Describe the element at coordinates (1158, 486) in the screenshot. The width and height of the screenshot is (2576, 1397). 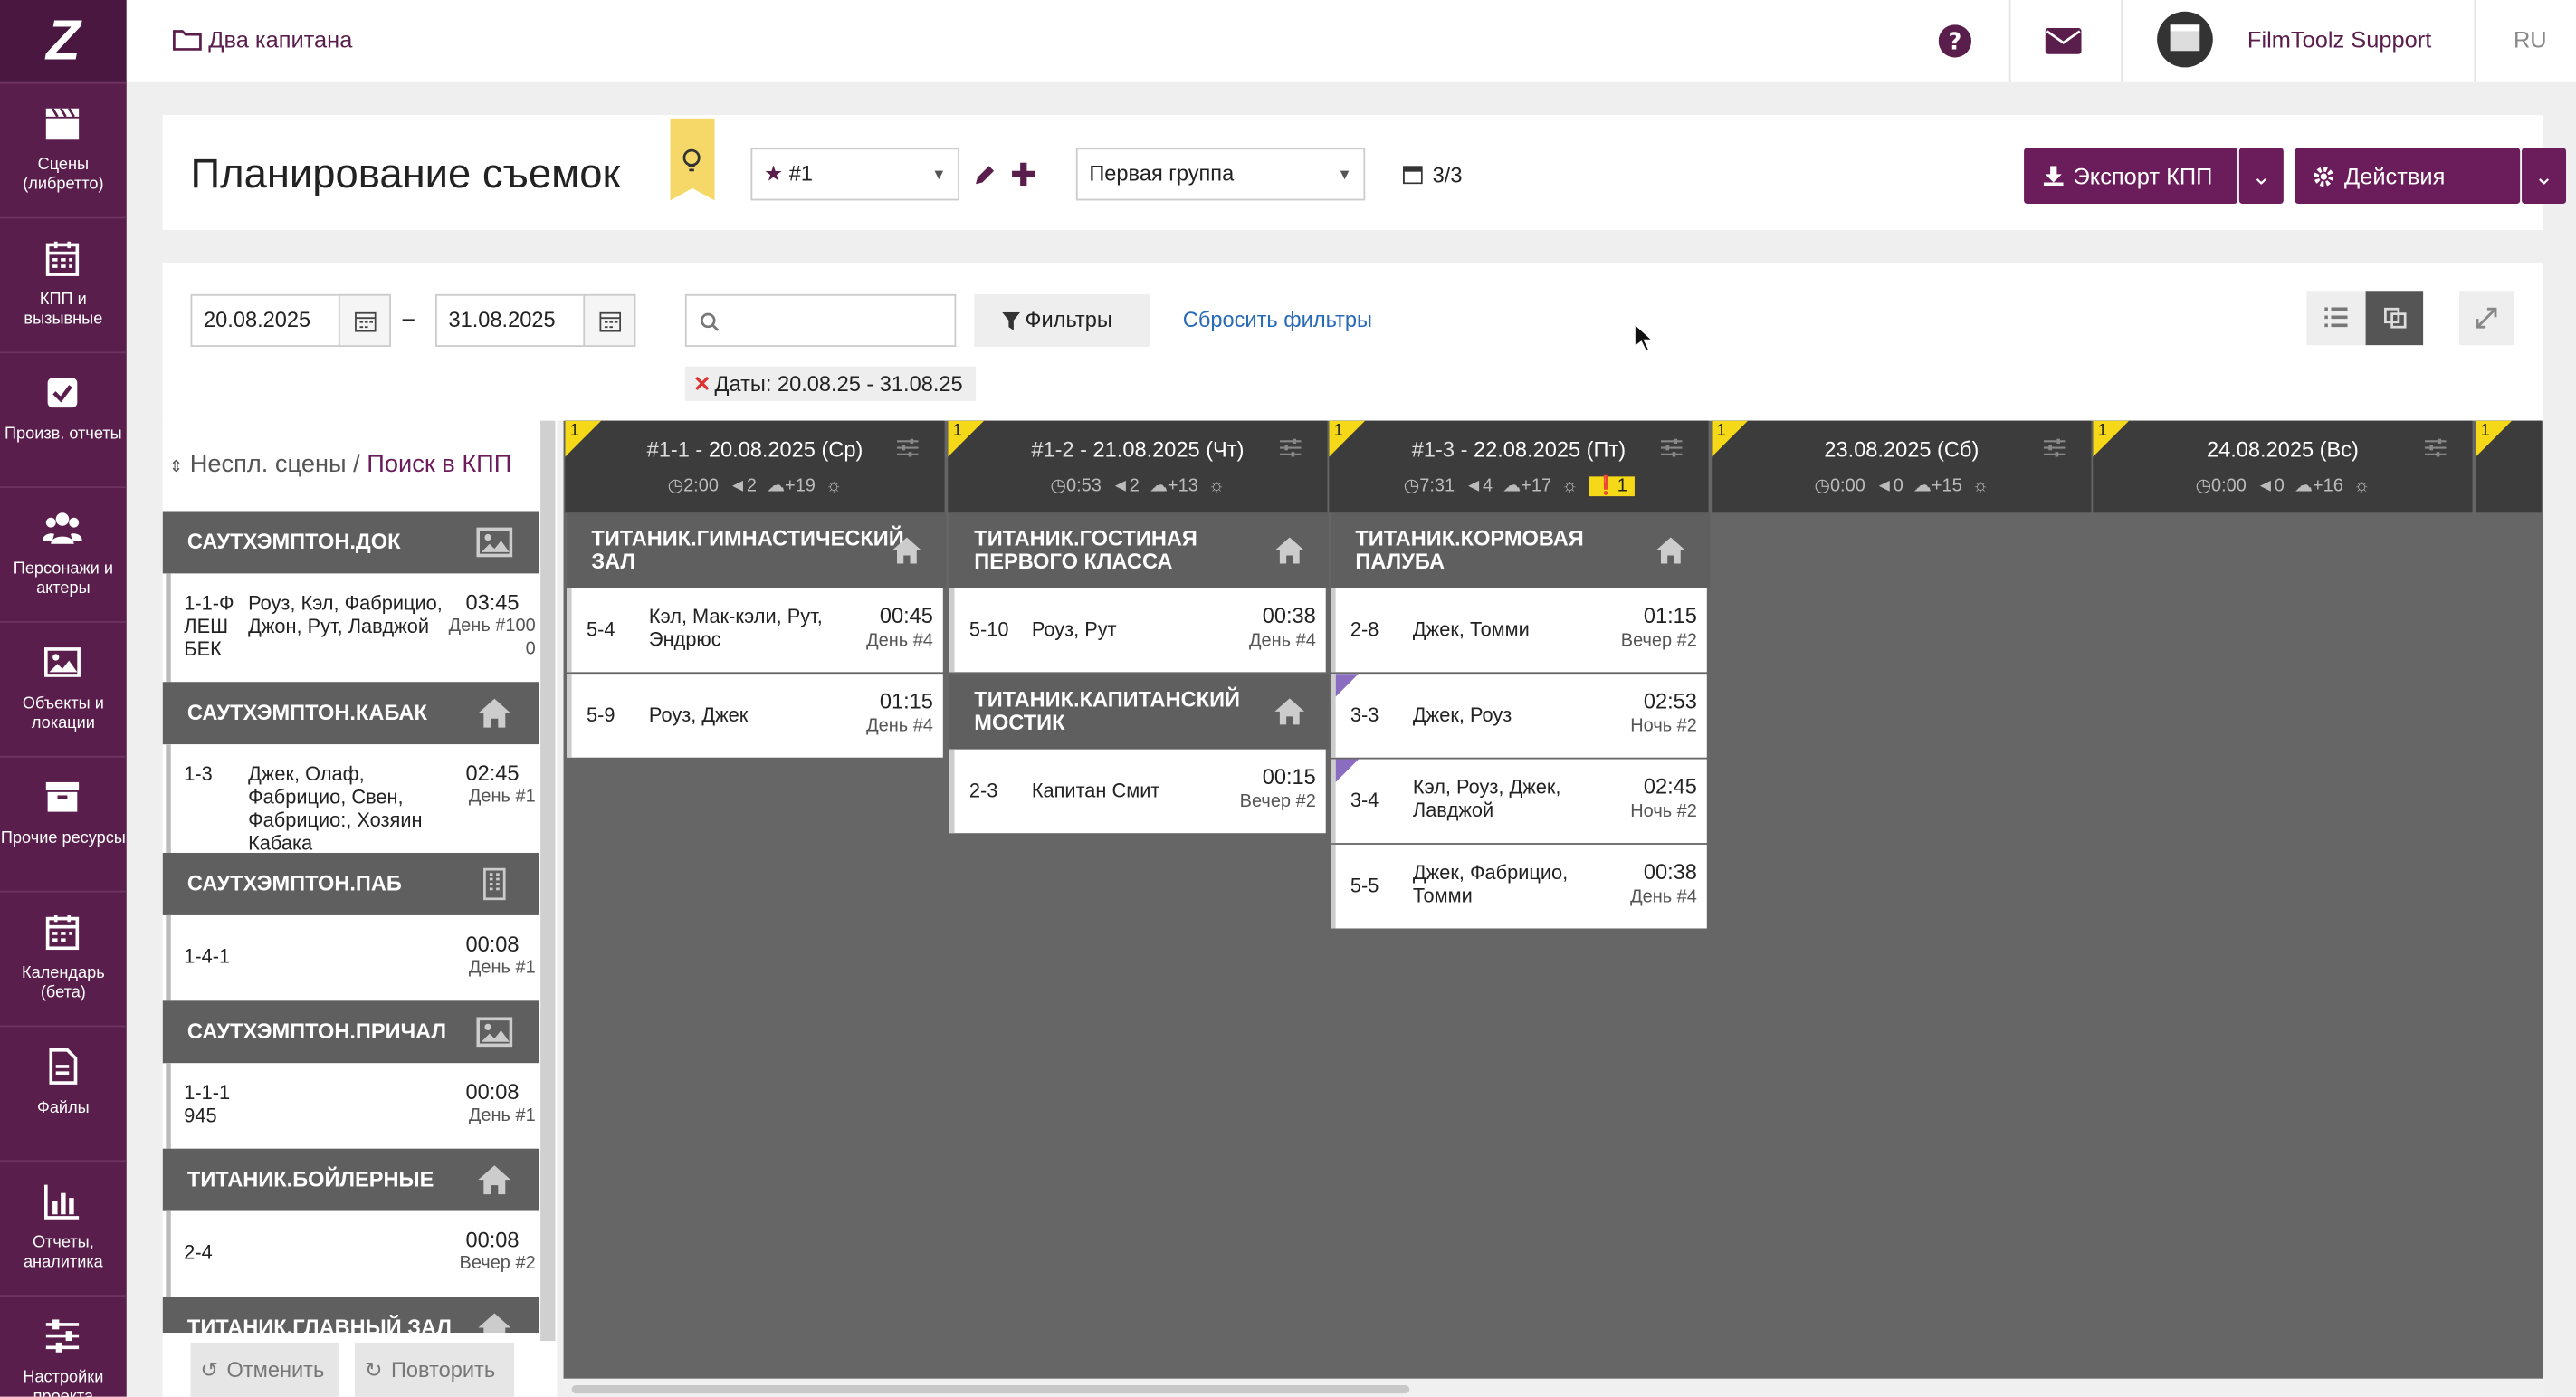
I see `cloud-icon: ☁` at that location.